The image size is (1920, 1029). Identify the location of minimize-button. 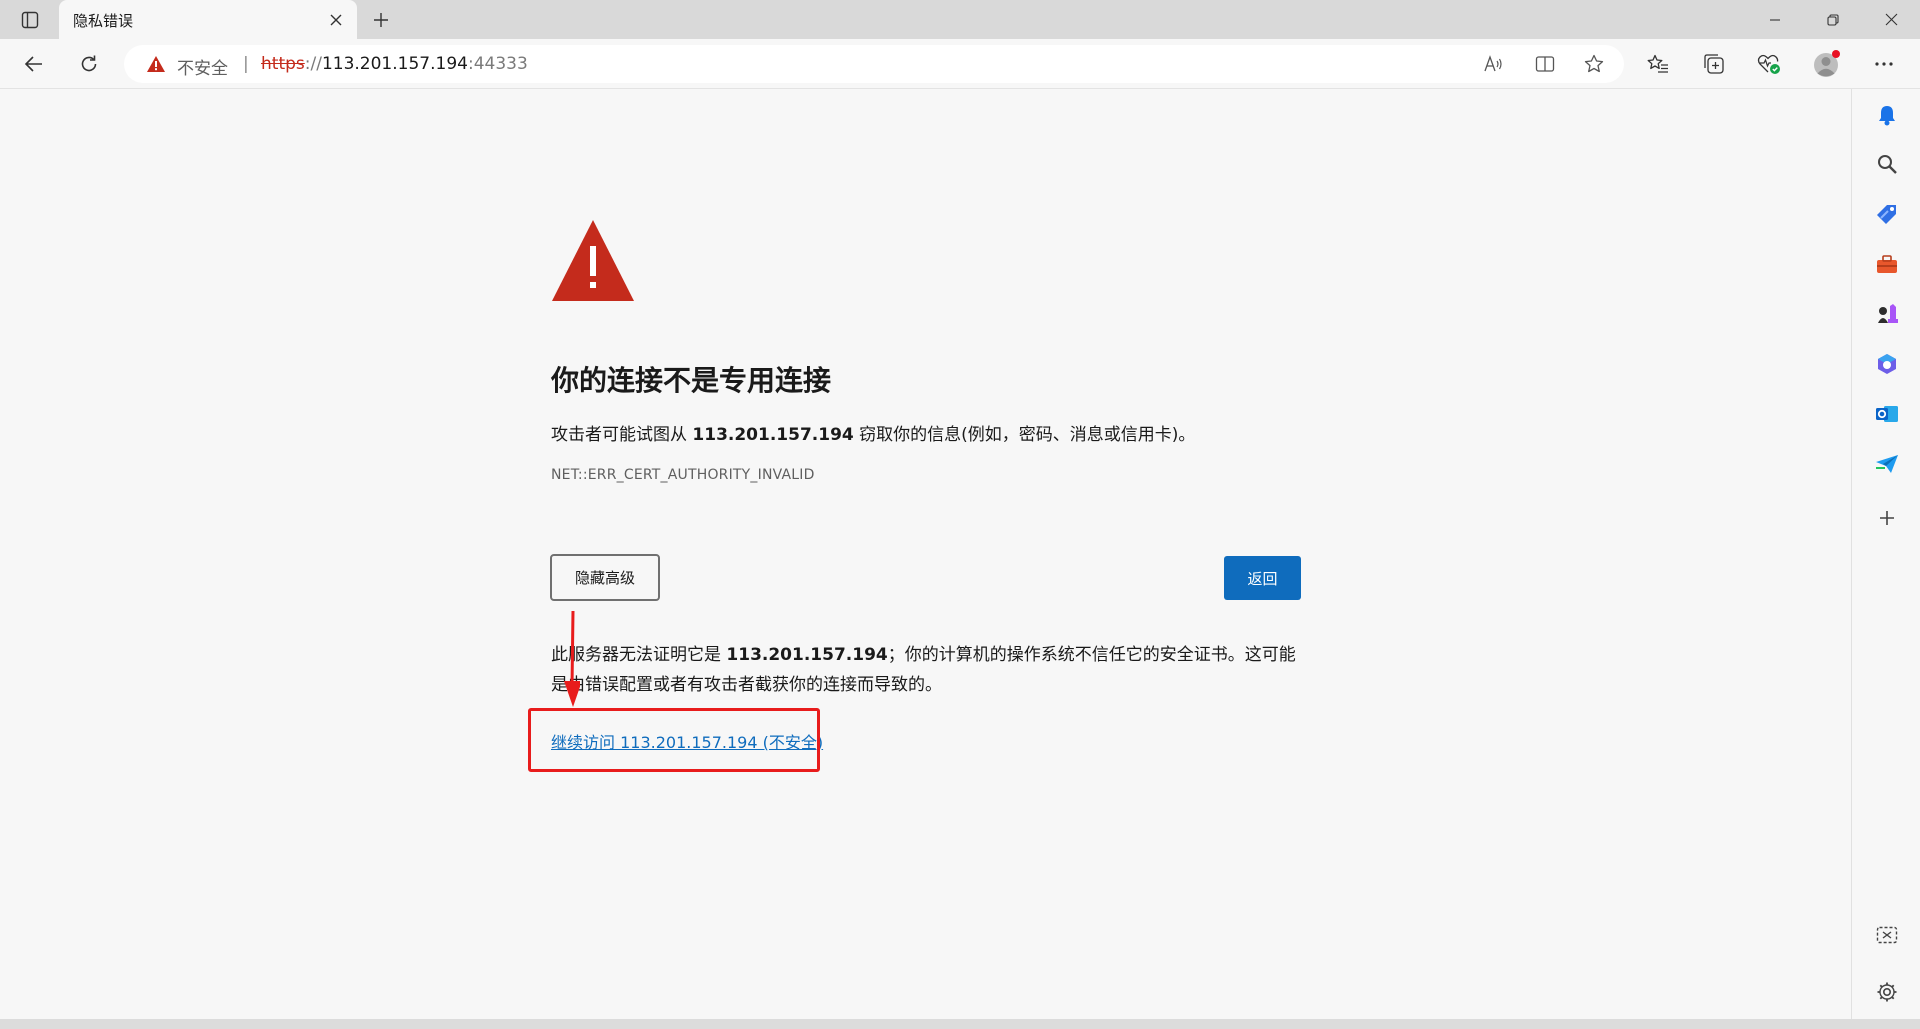
(1775, 19).